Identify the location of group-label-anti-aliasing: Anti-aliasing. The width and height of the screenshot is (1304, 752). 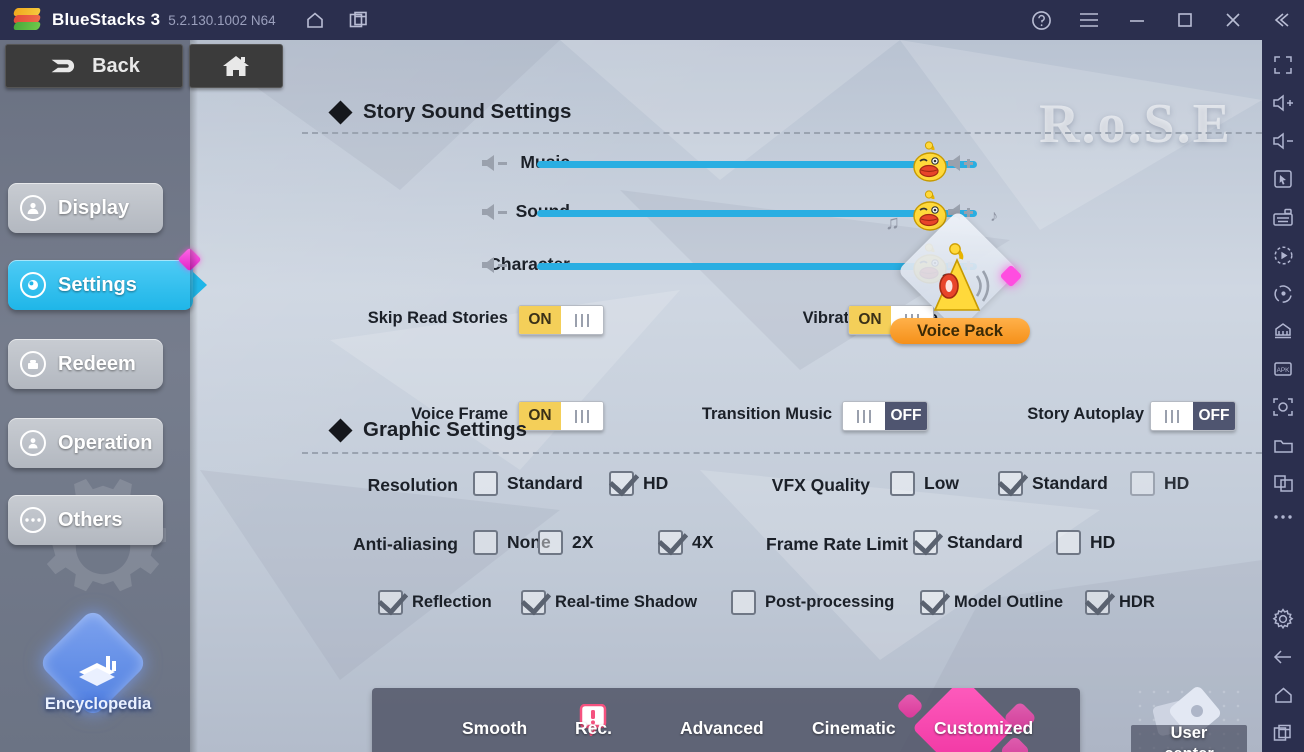
(405, 544).